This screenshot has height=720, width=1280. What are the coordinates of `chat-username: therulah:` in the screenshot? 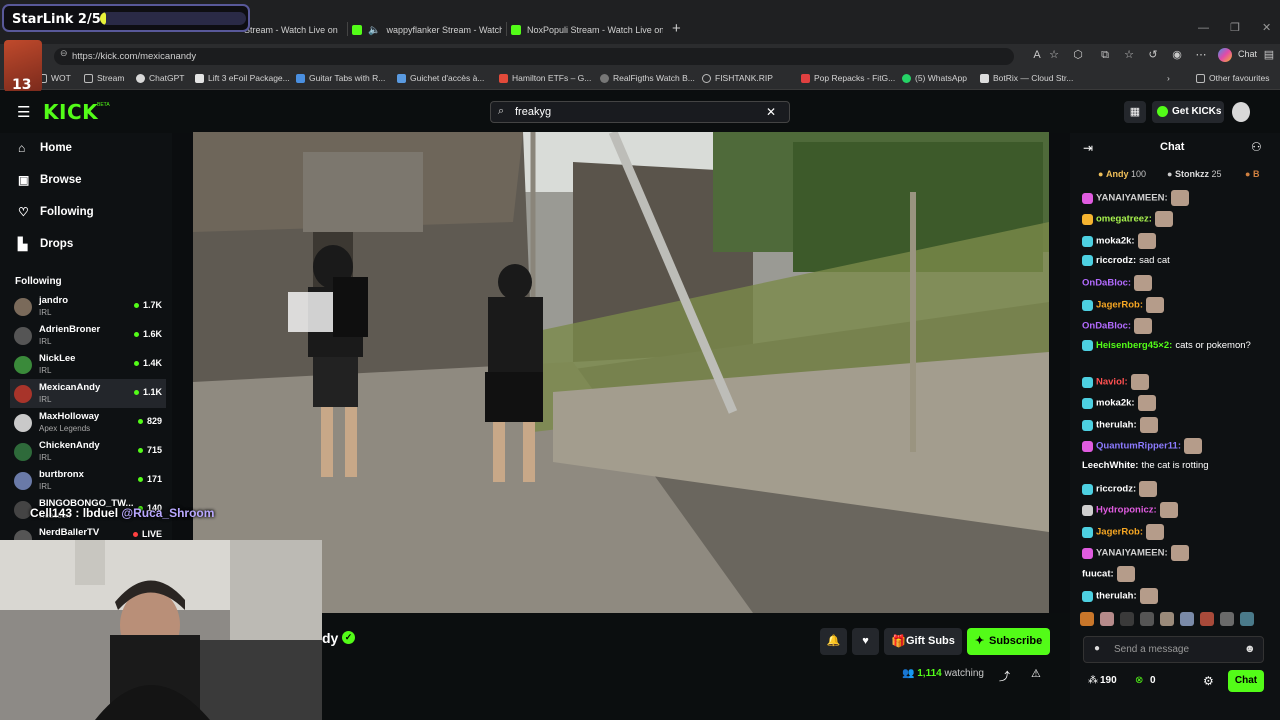 It's located at (1116, 425).